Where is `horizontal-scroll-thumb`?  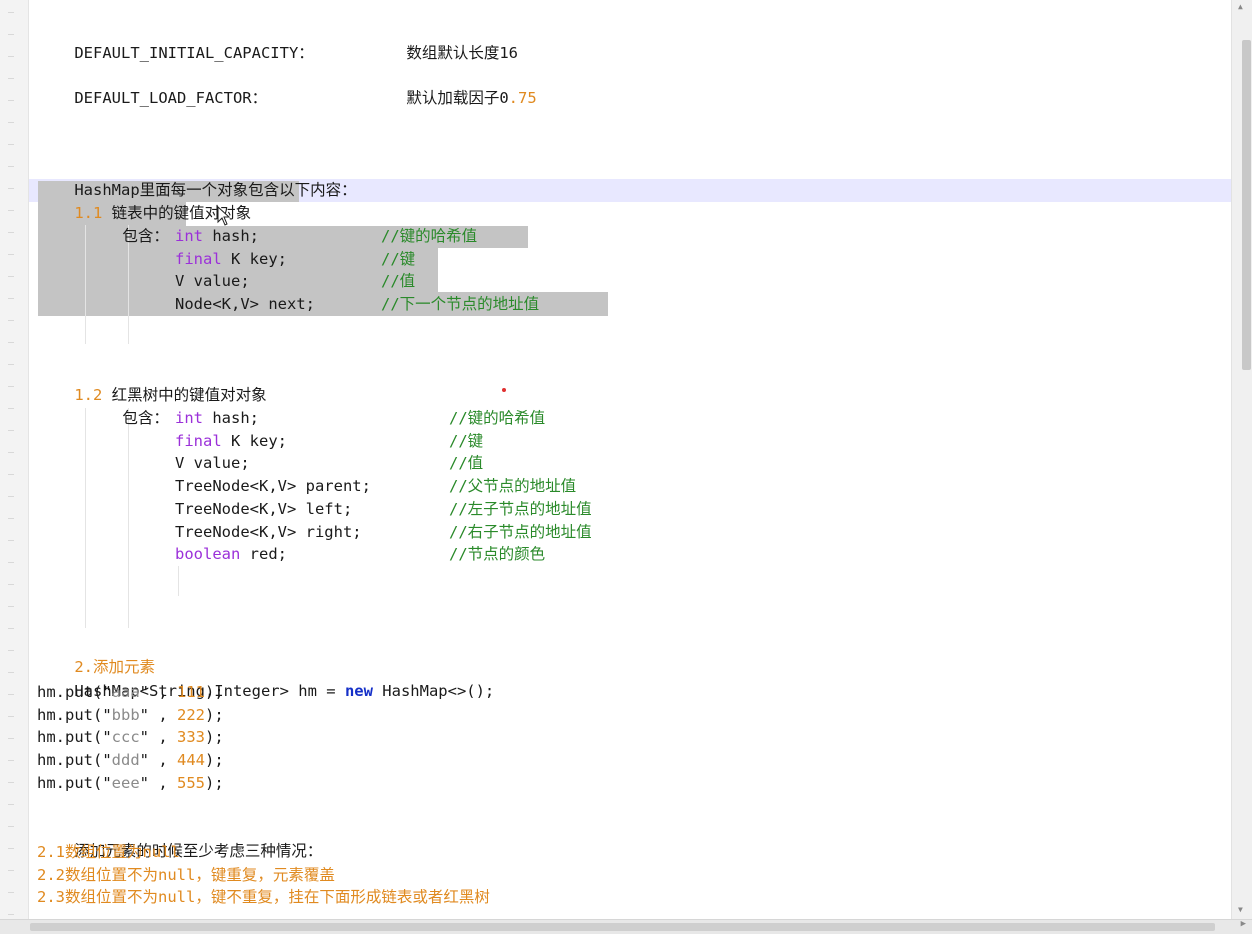 horizontal-scroll-thumb is located at coordinates (622, 927).